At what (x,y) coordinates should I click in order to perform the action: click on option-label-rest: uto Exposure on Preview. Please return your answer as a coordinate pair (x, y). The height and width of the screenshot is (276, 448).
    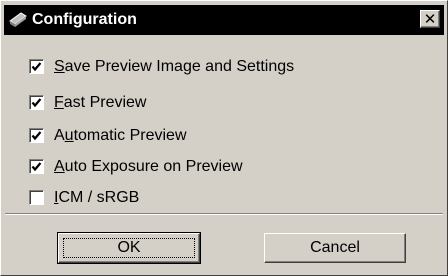
    Looking at the image, I should click on (153, 166).